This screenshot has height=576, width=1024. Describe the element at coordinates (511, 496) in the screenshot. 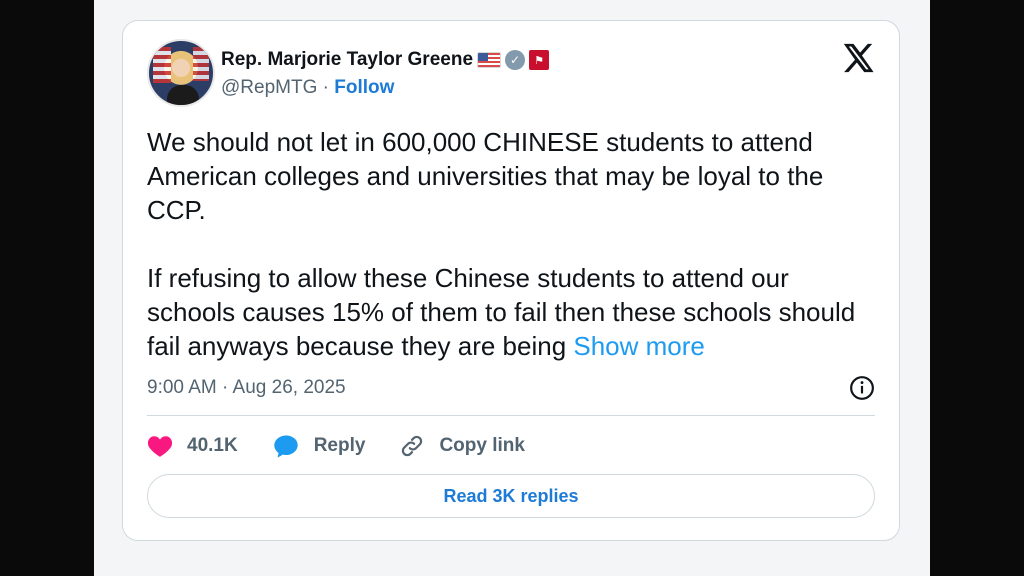

I see `read-replies-button: Read 3K replies` at that location.